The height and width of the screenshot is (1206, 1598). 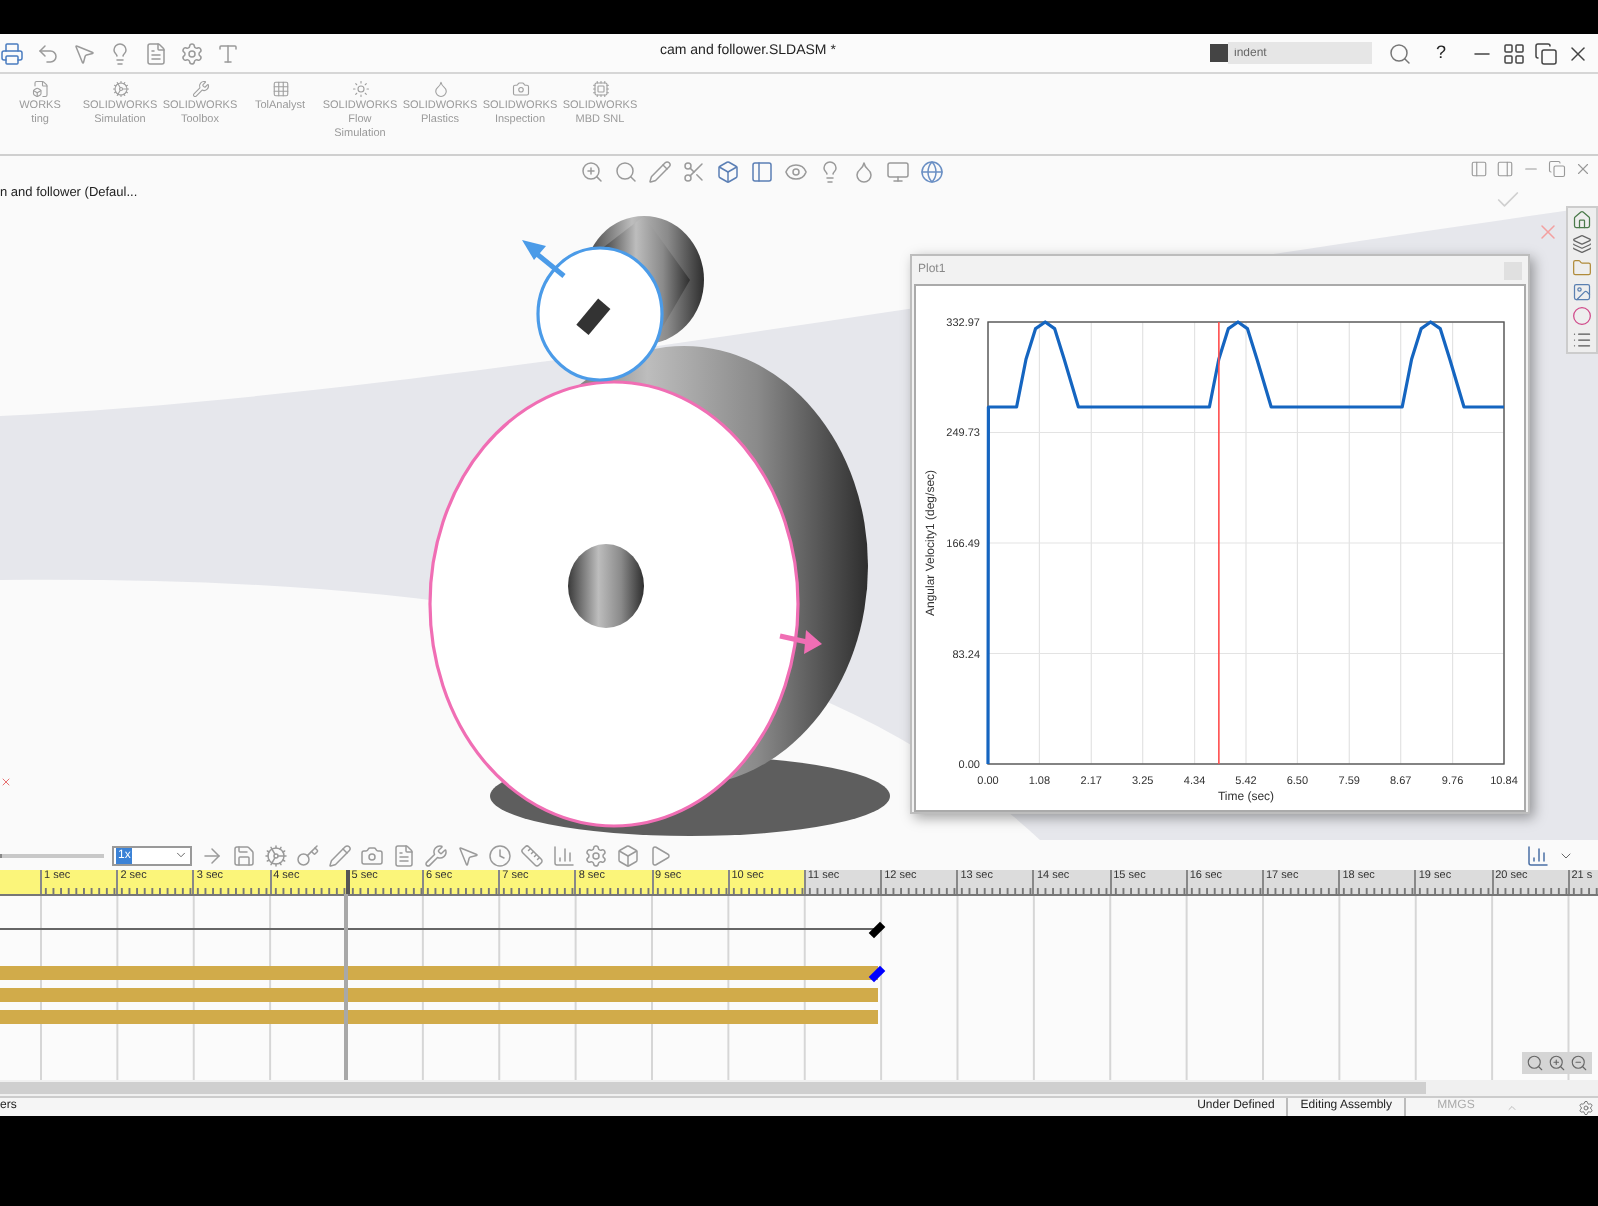 What do you see at coordinates (1399, 53) in the screenshot?
I see `search-icon` at bounding box center [1399, 53].